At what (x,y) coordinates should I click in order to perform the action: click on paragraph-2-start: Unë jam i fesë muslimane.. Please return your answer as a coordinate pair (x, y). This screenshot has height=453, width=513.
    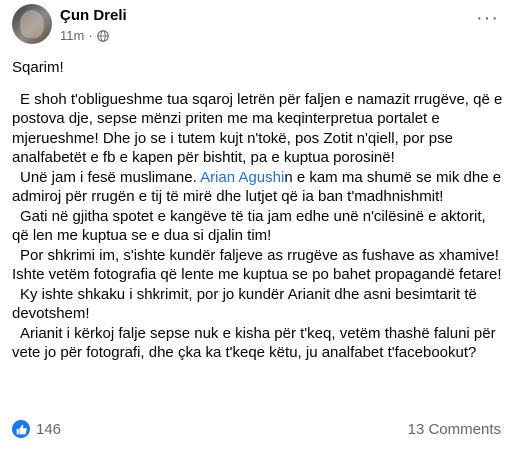
    Looking at the image, I should click on (110, 177).